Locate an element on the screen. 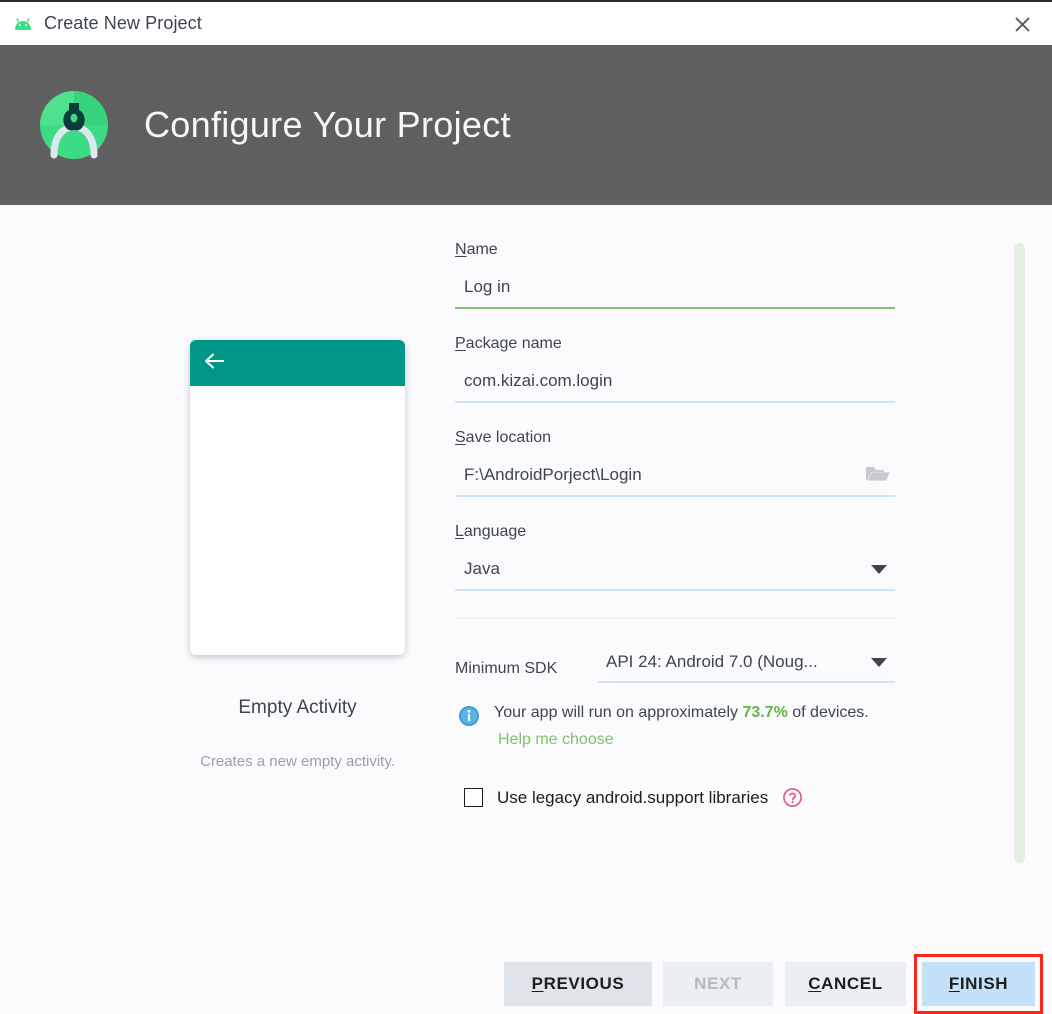  legacy-libraries-row: Use legacy android.support libraries is located at coordinates (675, 797).